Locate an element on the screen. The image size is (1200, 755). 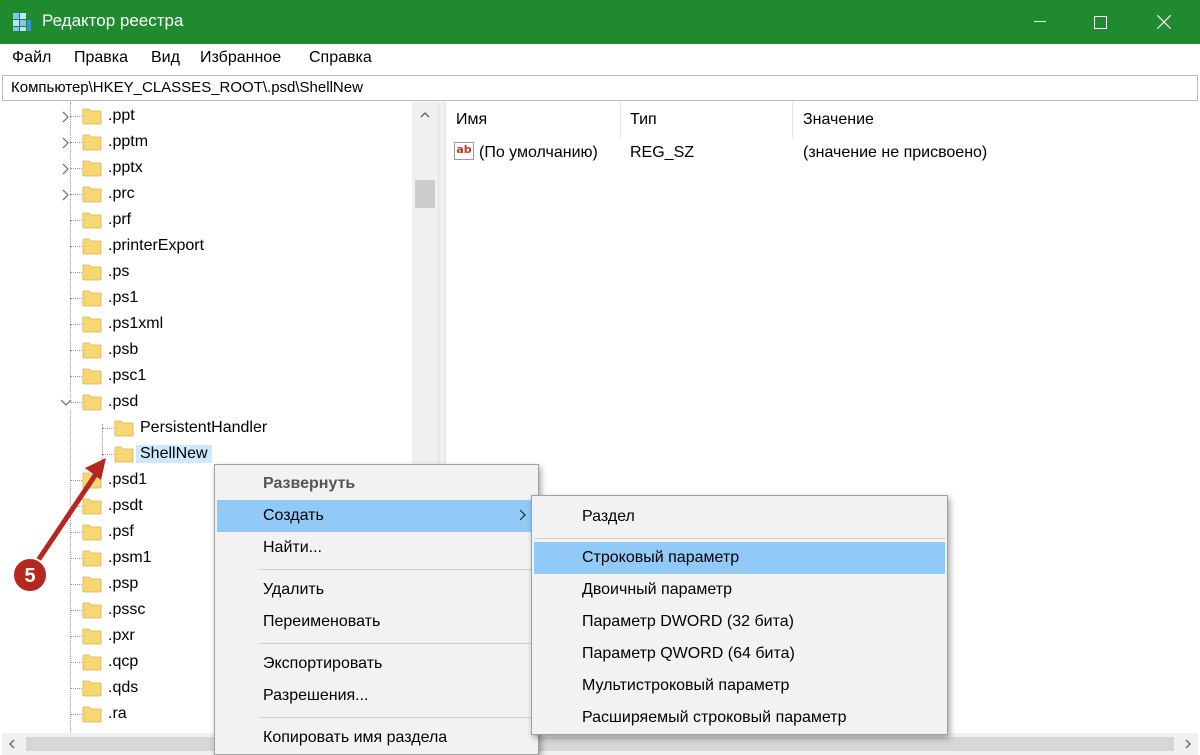
tree-item-label: .ppt is located at coordinates (121, 115).